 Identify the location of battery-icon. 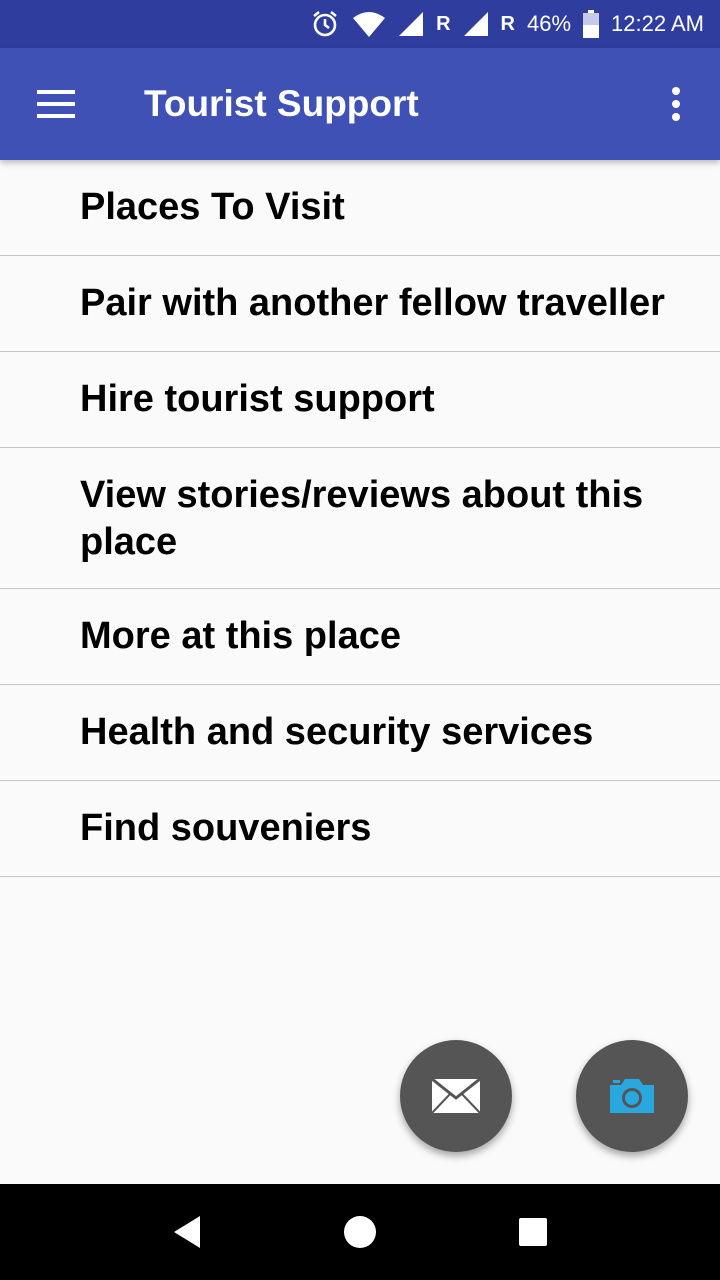
(591, 24).